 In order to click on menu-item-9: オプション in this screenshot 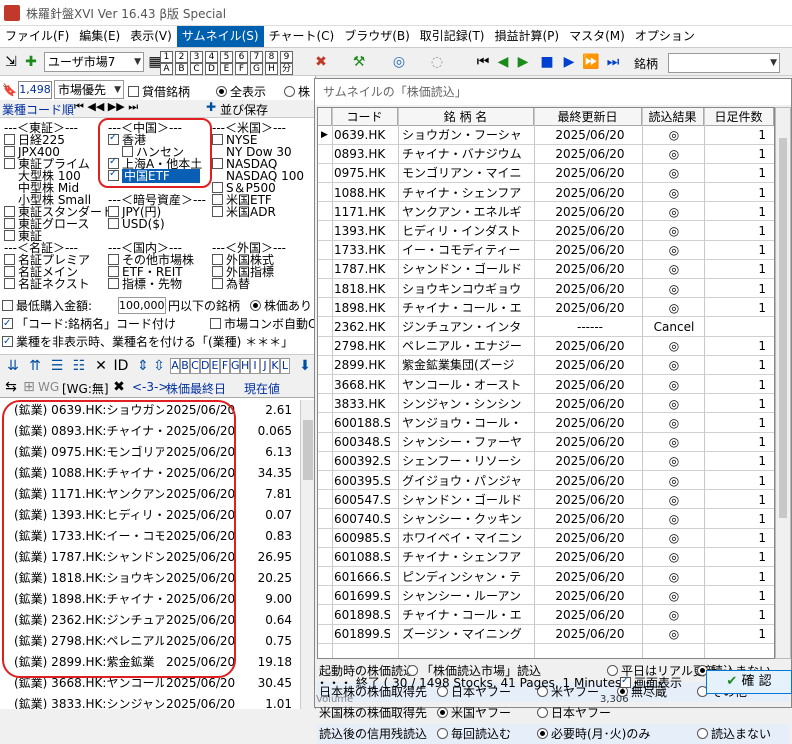, I will do `click(665, 36)`.